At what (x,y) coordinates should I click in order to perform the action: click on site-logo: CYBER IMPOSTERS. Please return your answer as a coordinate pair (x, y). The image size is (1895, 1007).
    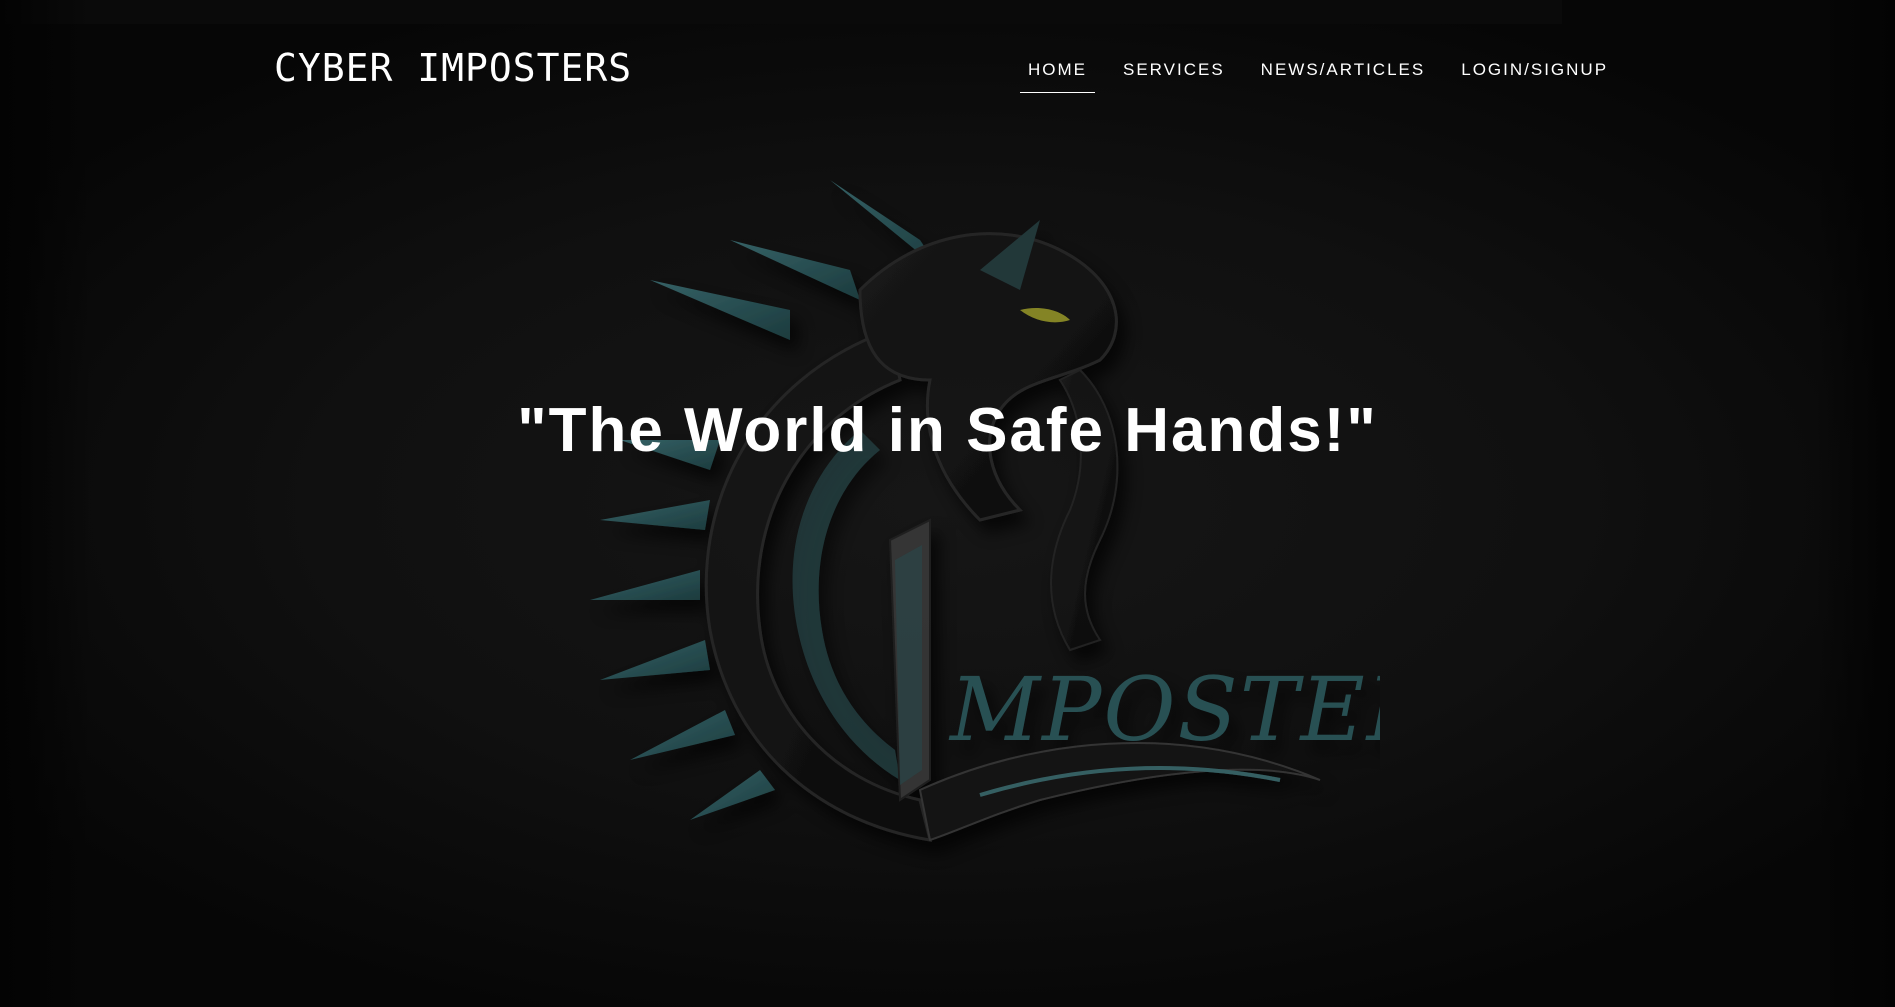
    Looking at the image, I should click on (453, 68).